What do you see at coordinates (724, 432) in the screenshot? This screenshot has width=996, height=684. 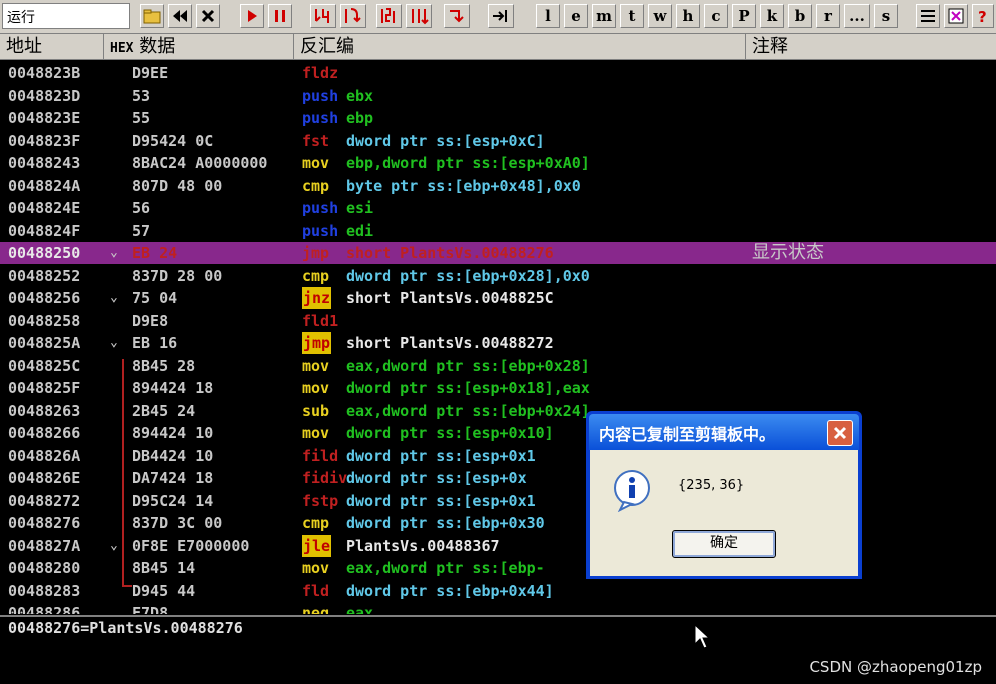 I see `dialog-titlebar: 内容已复制至剪辑板中。` at bounding box center [724, 432].